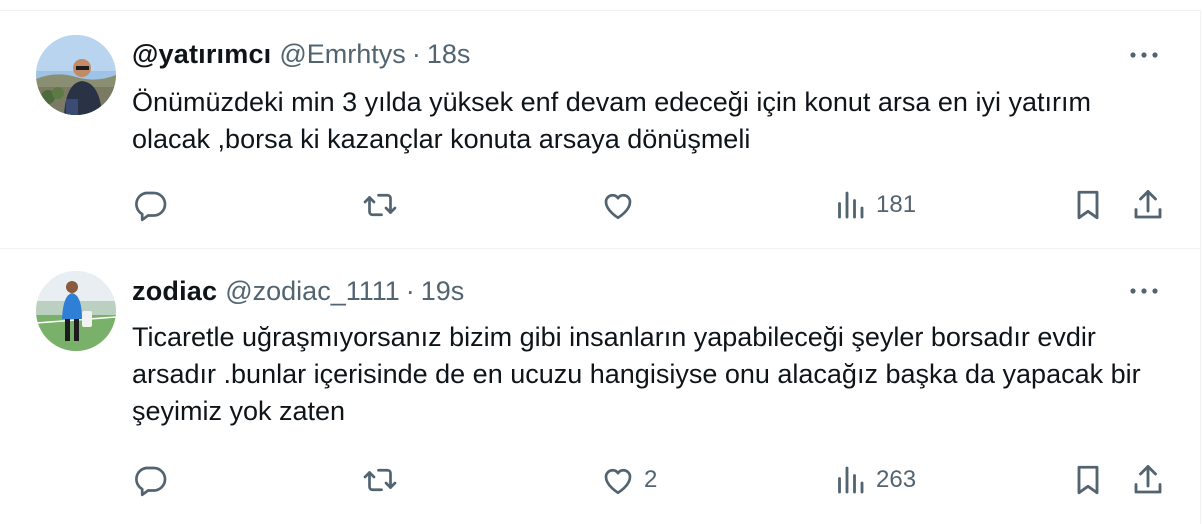  Describe the element at coordinates (443, 291) in the screenshot. I see `timestamp: 19s` at that location.